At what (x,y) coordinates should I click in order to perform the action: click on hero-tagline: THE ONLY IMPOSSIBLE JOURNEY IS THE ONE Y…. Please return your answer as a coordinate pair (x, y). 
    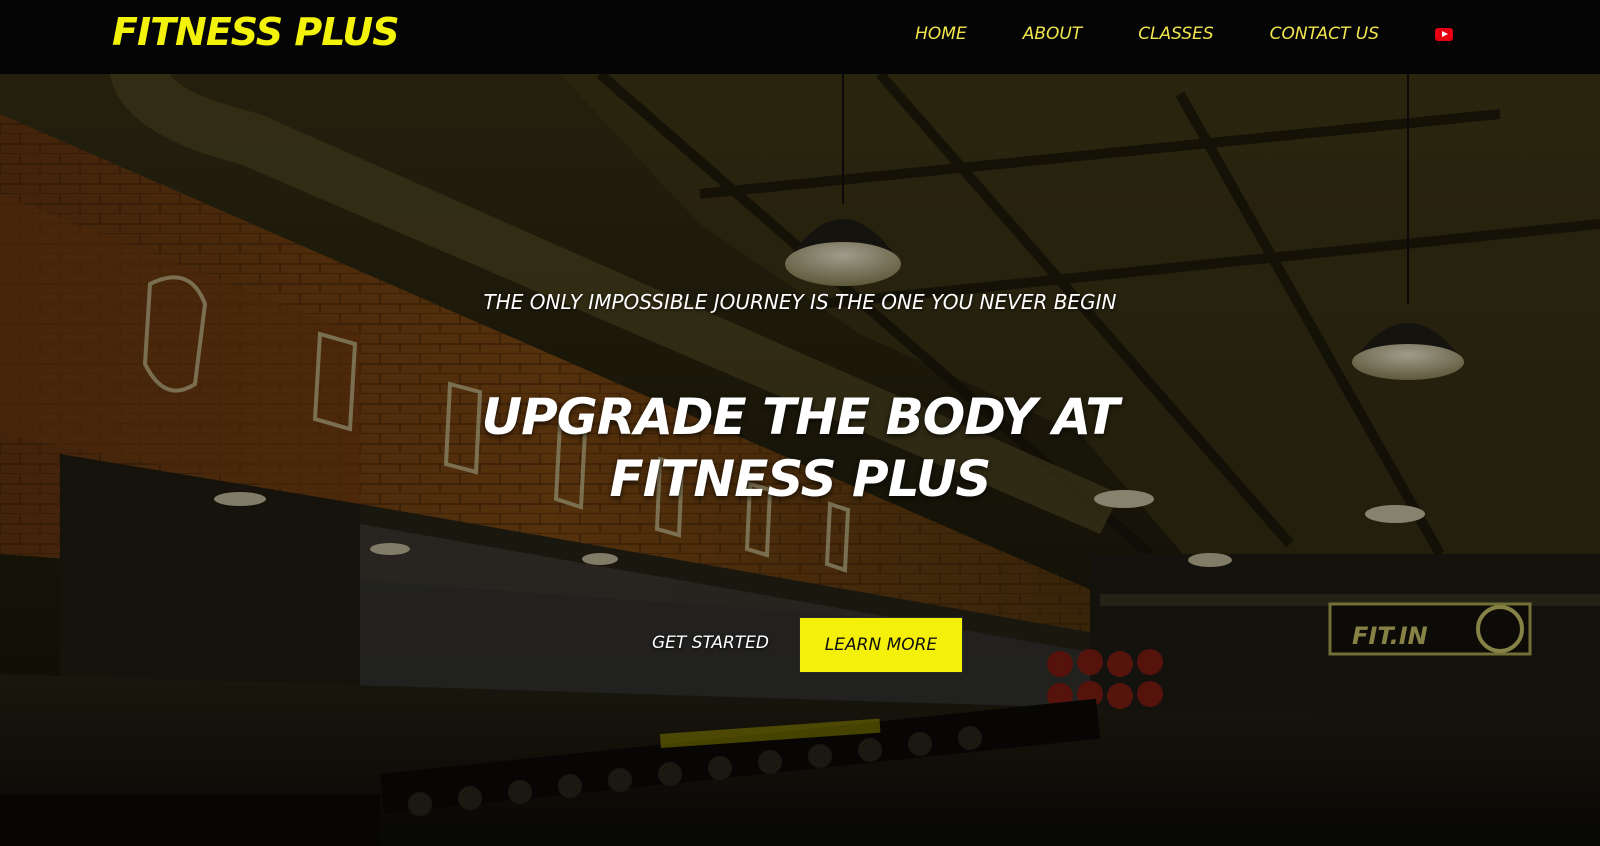
    Looking at the image, I should click on (800, 302).